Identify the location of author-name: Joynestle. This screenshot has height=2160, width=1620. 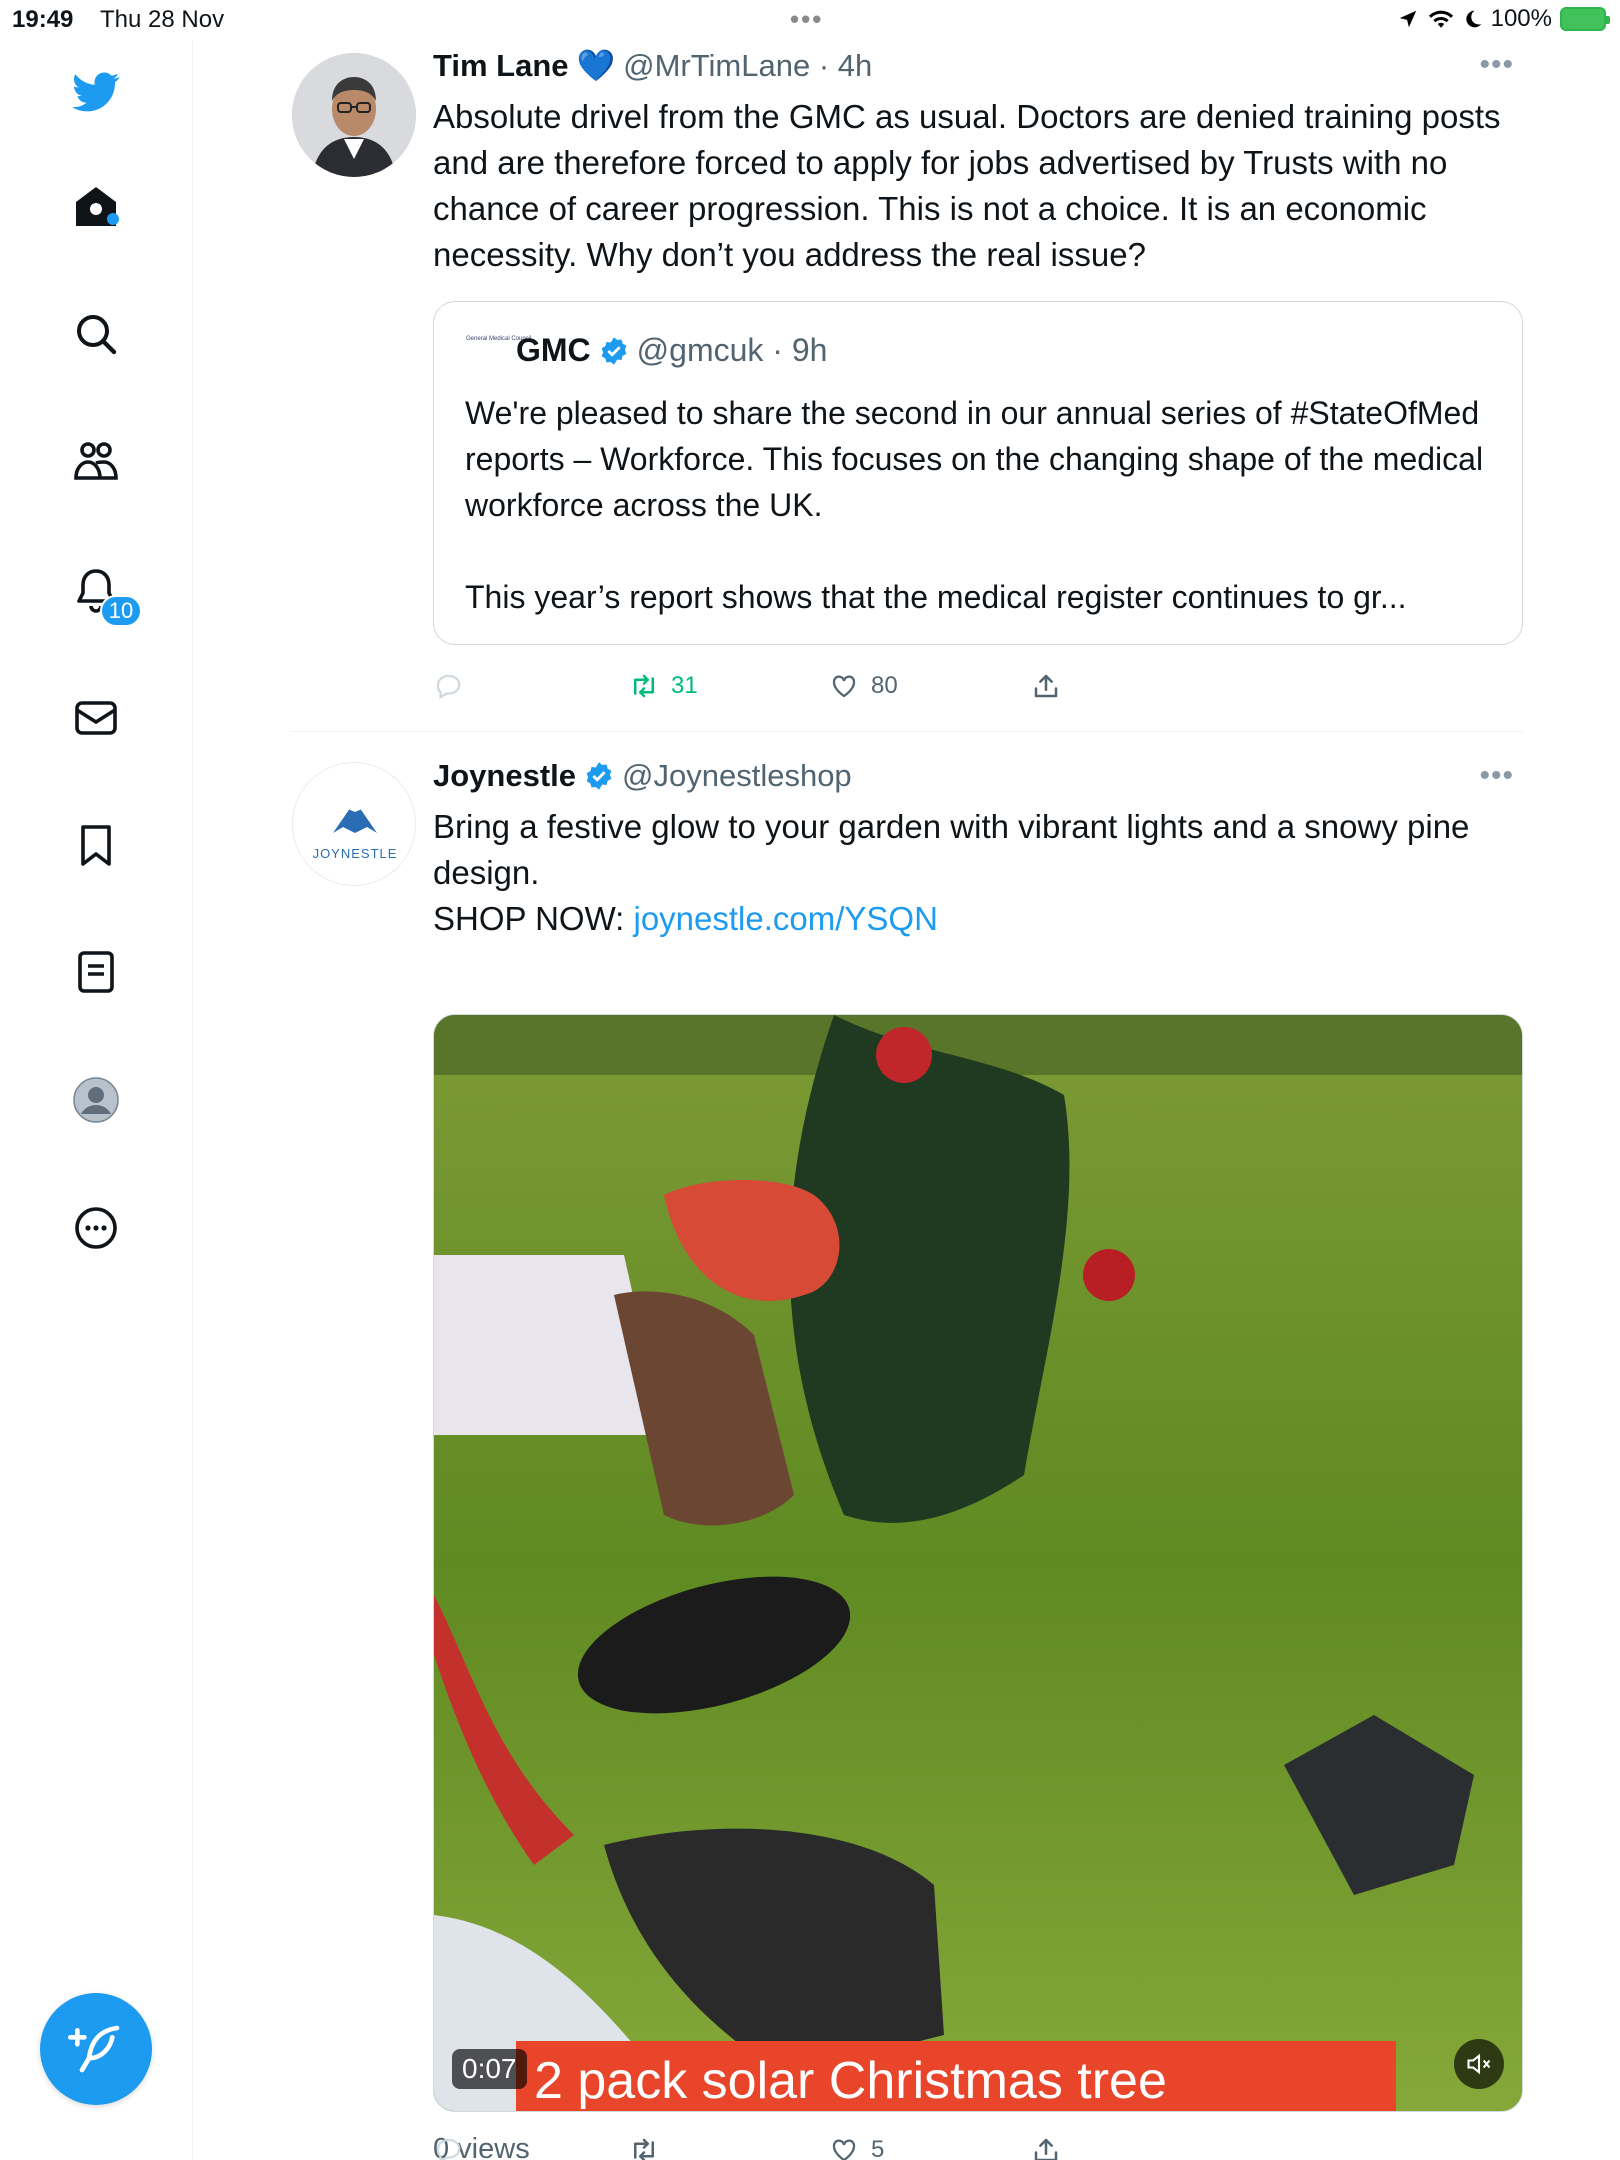
(504, 776).